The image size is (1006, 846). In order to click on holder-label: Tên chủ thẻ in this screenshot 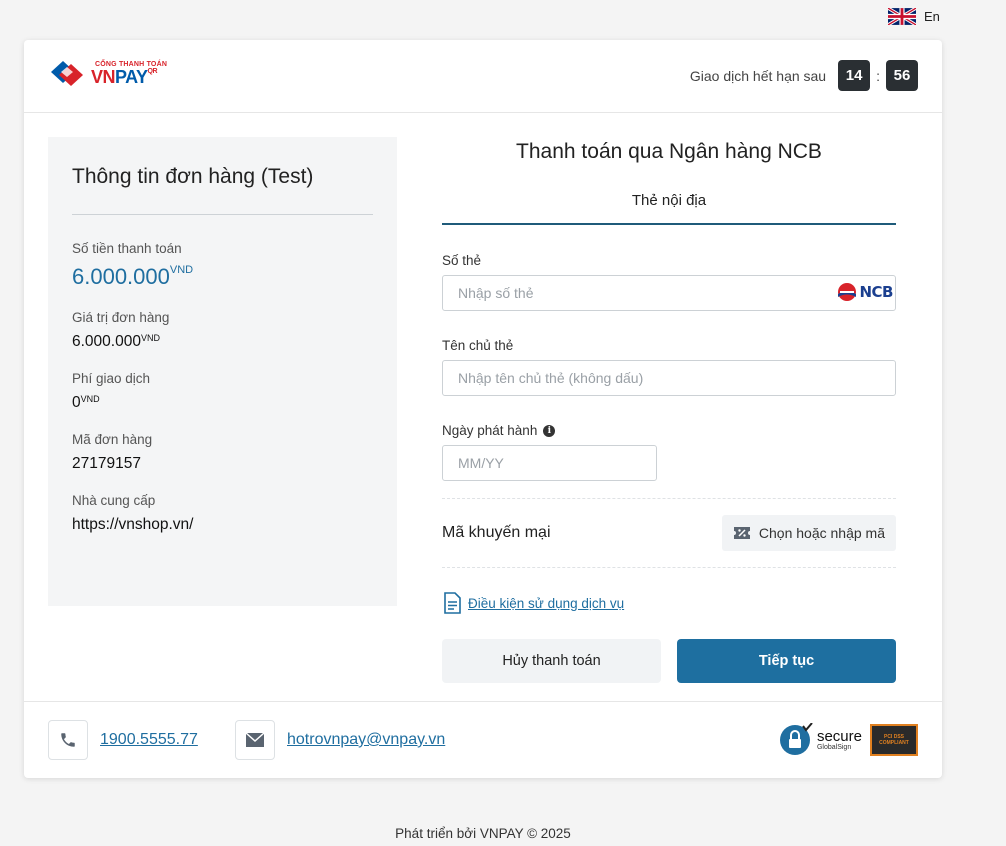, I will do `click(478, 345)`.